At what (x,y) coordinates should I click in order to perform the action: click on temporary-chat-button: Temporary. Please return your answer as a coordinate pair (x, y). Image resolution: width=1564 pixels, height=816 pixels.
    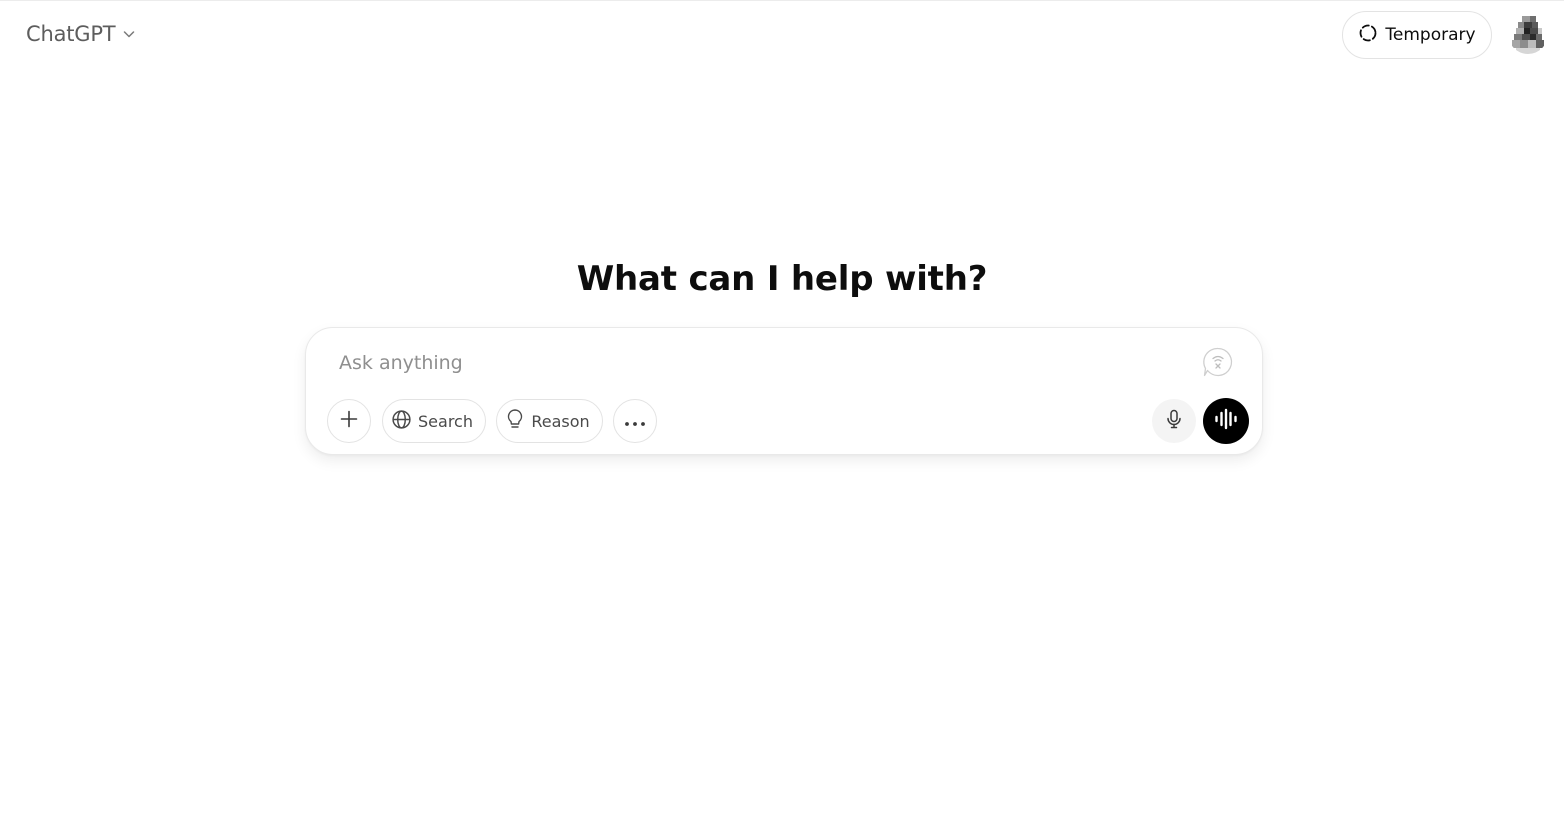
    Looking at the image, I should click on (1417, 35).